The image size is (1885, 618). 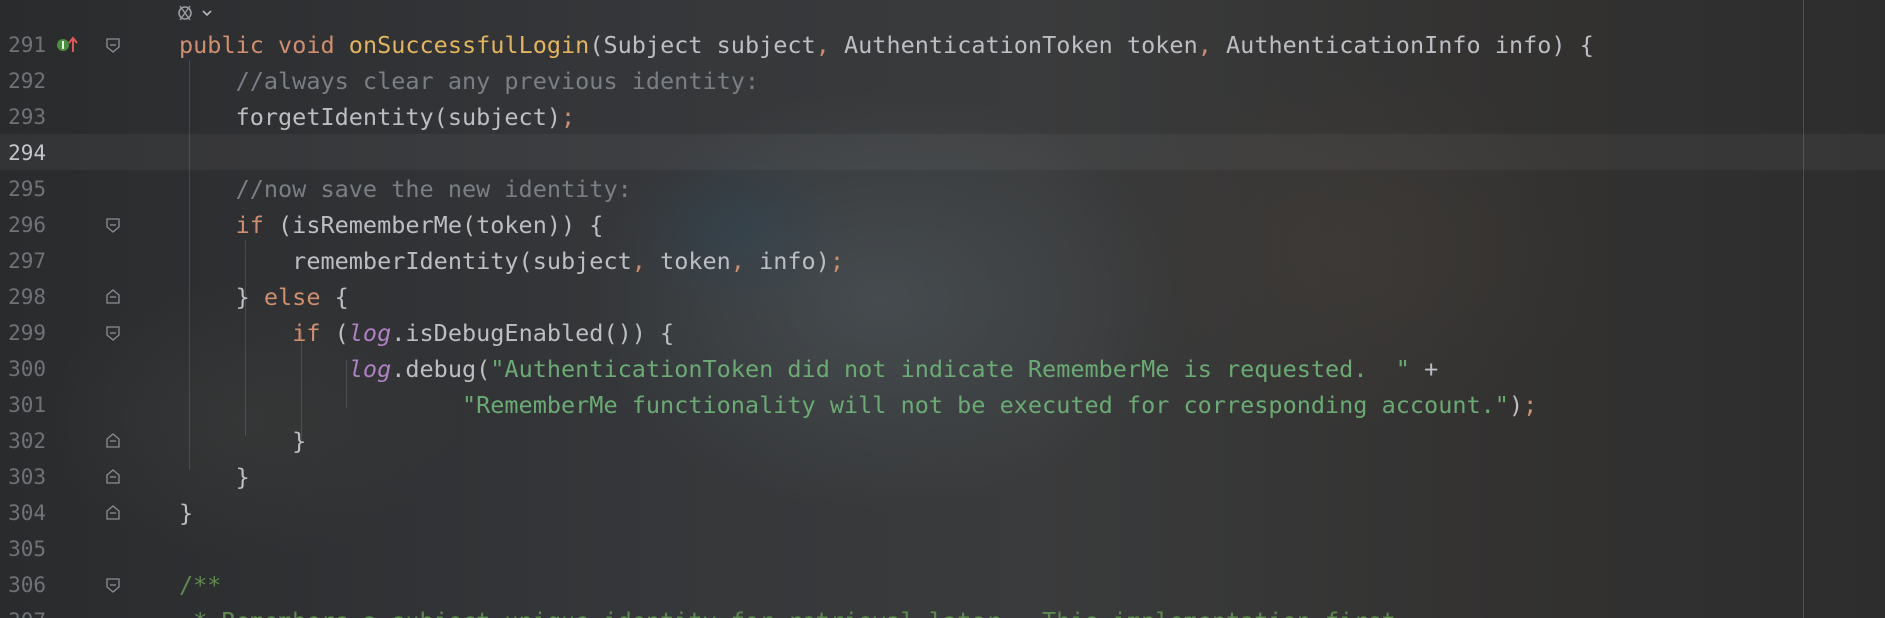 I want to click on code-line: 304}, so click(x=942, y=513).